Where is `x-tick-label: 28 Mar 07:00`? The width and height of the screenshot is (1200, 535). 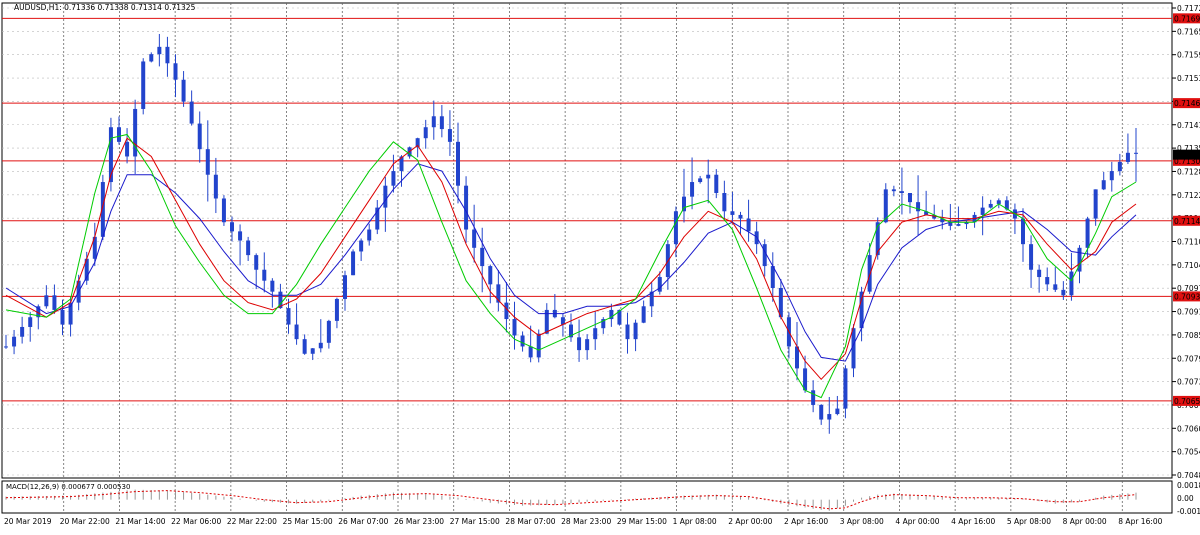 x-tick-label: 28 Mar 07:00 is located at coordinates (530, 521).